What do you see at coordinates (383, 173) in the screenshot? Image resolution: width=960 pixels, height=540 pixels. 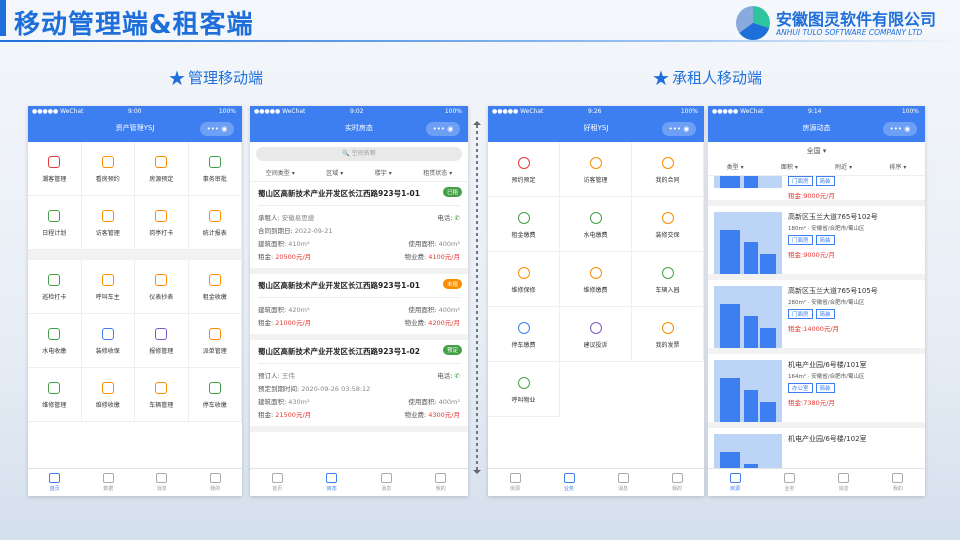 I see `filter-dropdown: 楼宇 ▾` at bounding box center [383, 173].